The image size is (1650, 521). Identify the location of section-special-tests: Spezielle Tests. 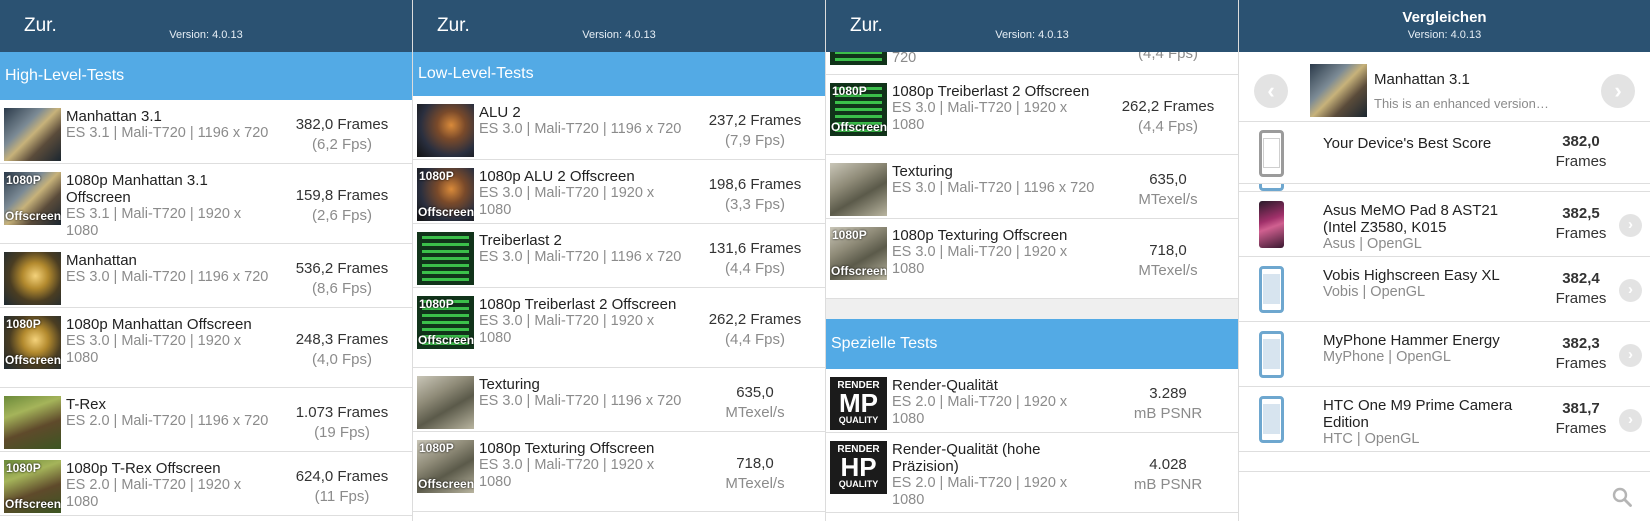
(1032, 344).